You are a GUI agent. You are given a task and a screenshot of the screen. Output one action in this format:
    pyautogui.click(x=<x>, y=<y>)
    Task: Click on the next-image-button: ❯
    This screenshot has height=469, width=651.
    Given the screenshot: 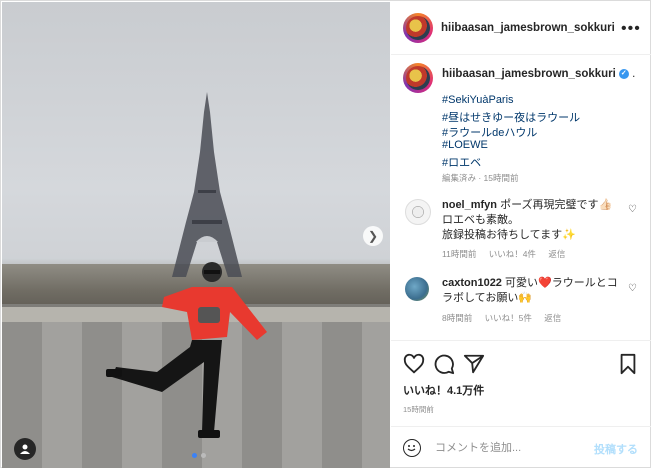 What is the action you would take?
    pyautogui.click(x=373, y=236)
    